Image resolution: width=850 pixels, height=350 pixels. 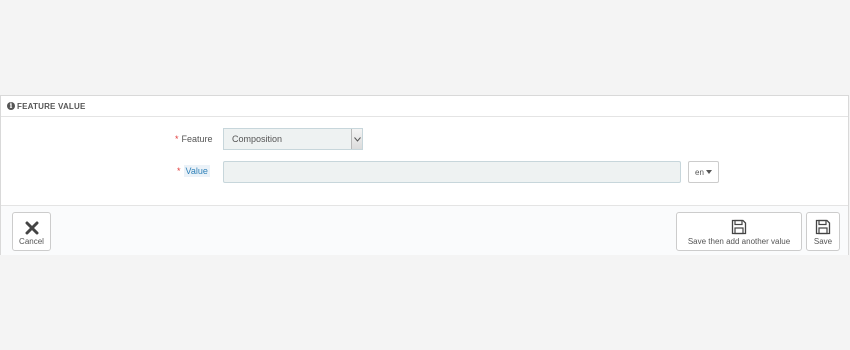 I want to click on cancel-button: Cancel, so click(x=31, y=231).